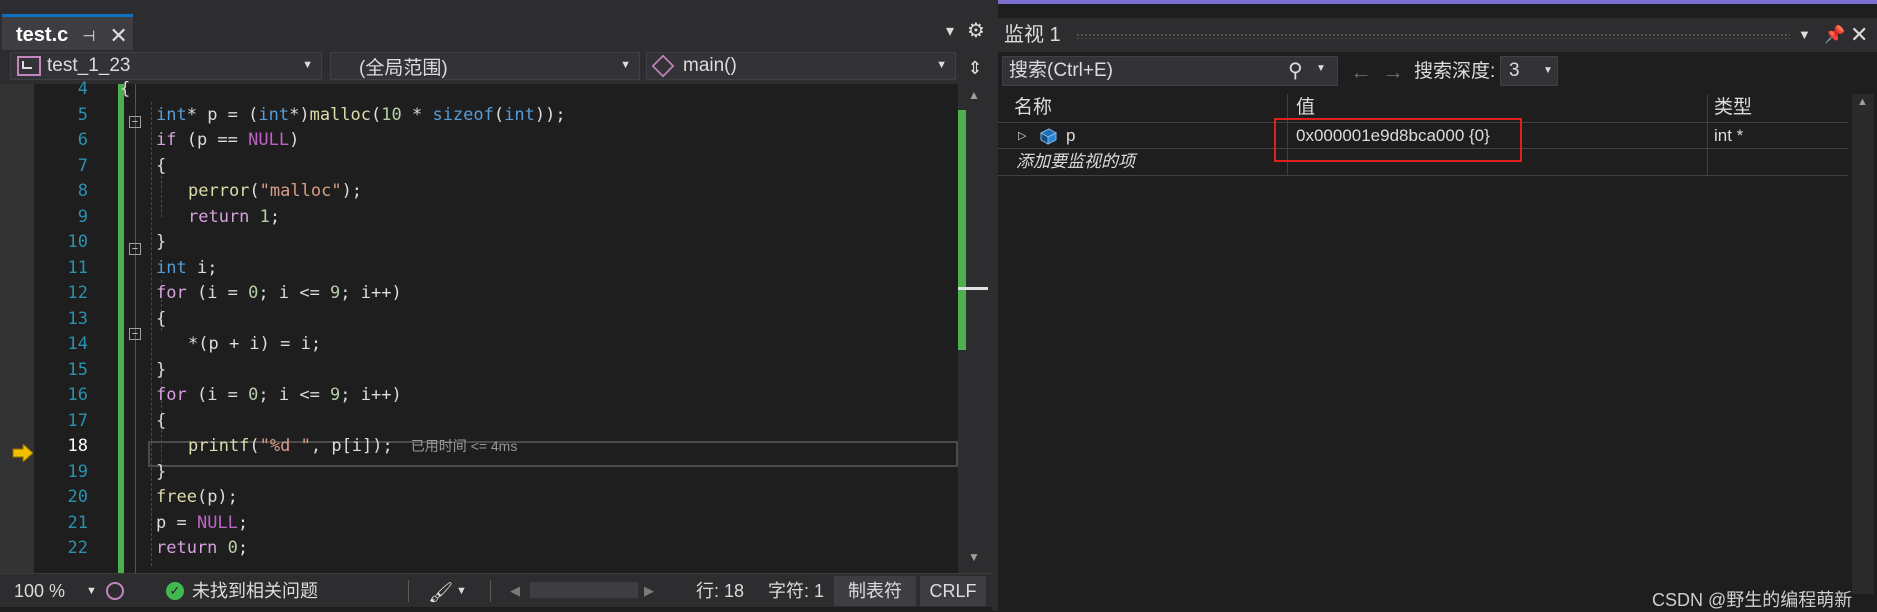 The image size is (1877, 612). Describe the element at coordinates (976, 31) in the screenshot. I see `gear-icon: ⚙` at that location.